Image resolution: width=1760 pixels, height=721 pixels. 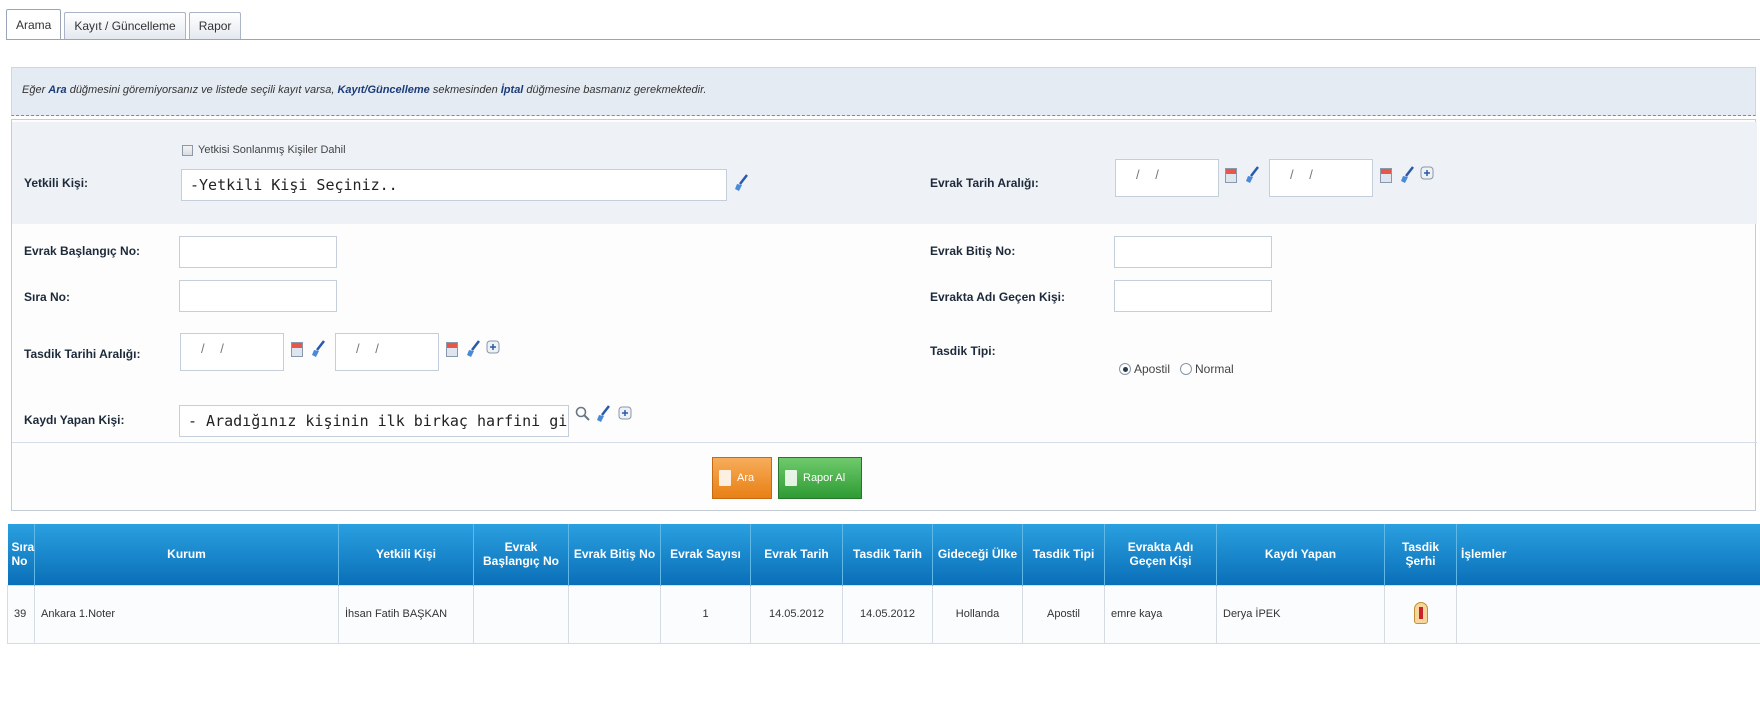 I want to click on evrak-tarih-end: / /, so click(x=1321, y=178).